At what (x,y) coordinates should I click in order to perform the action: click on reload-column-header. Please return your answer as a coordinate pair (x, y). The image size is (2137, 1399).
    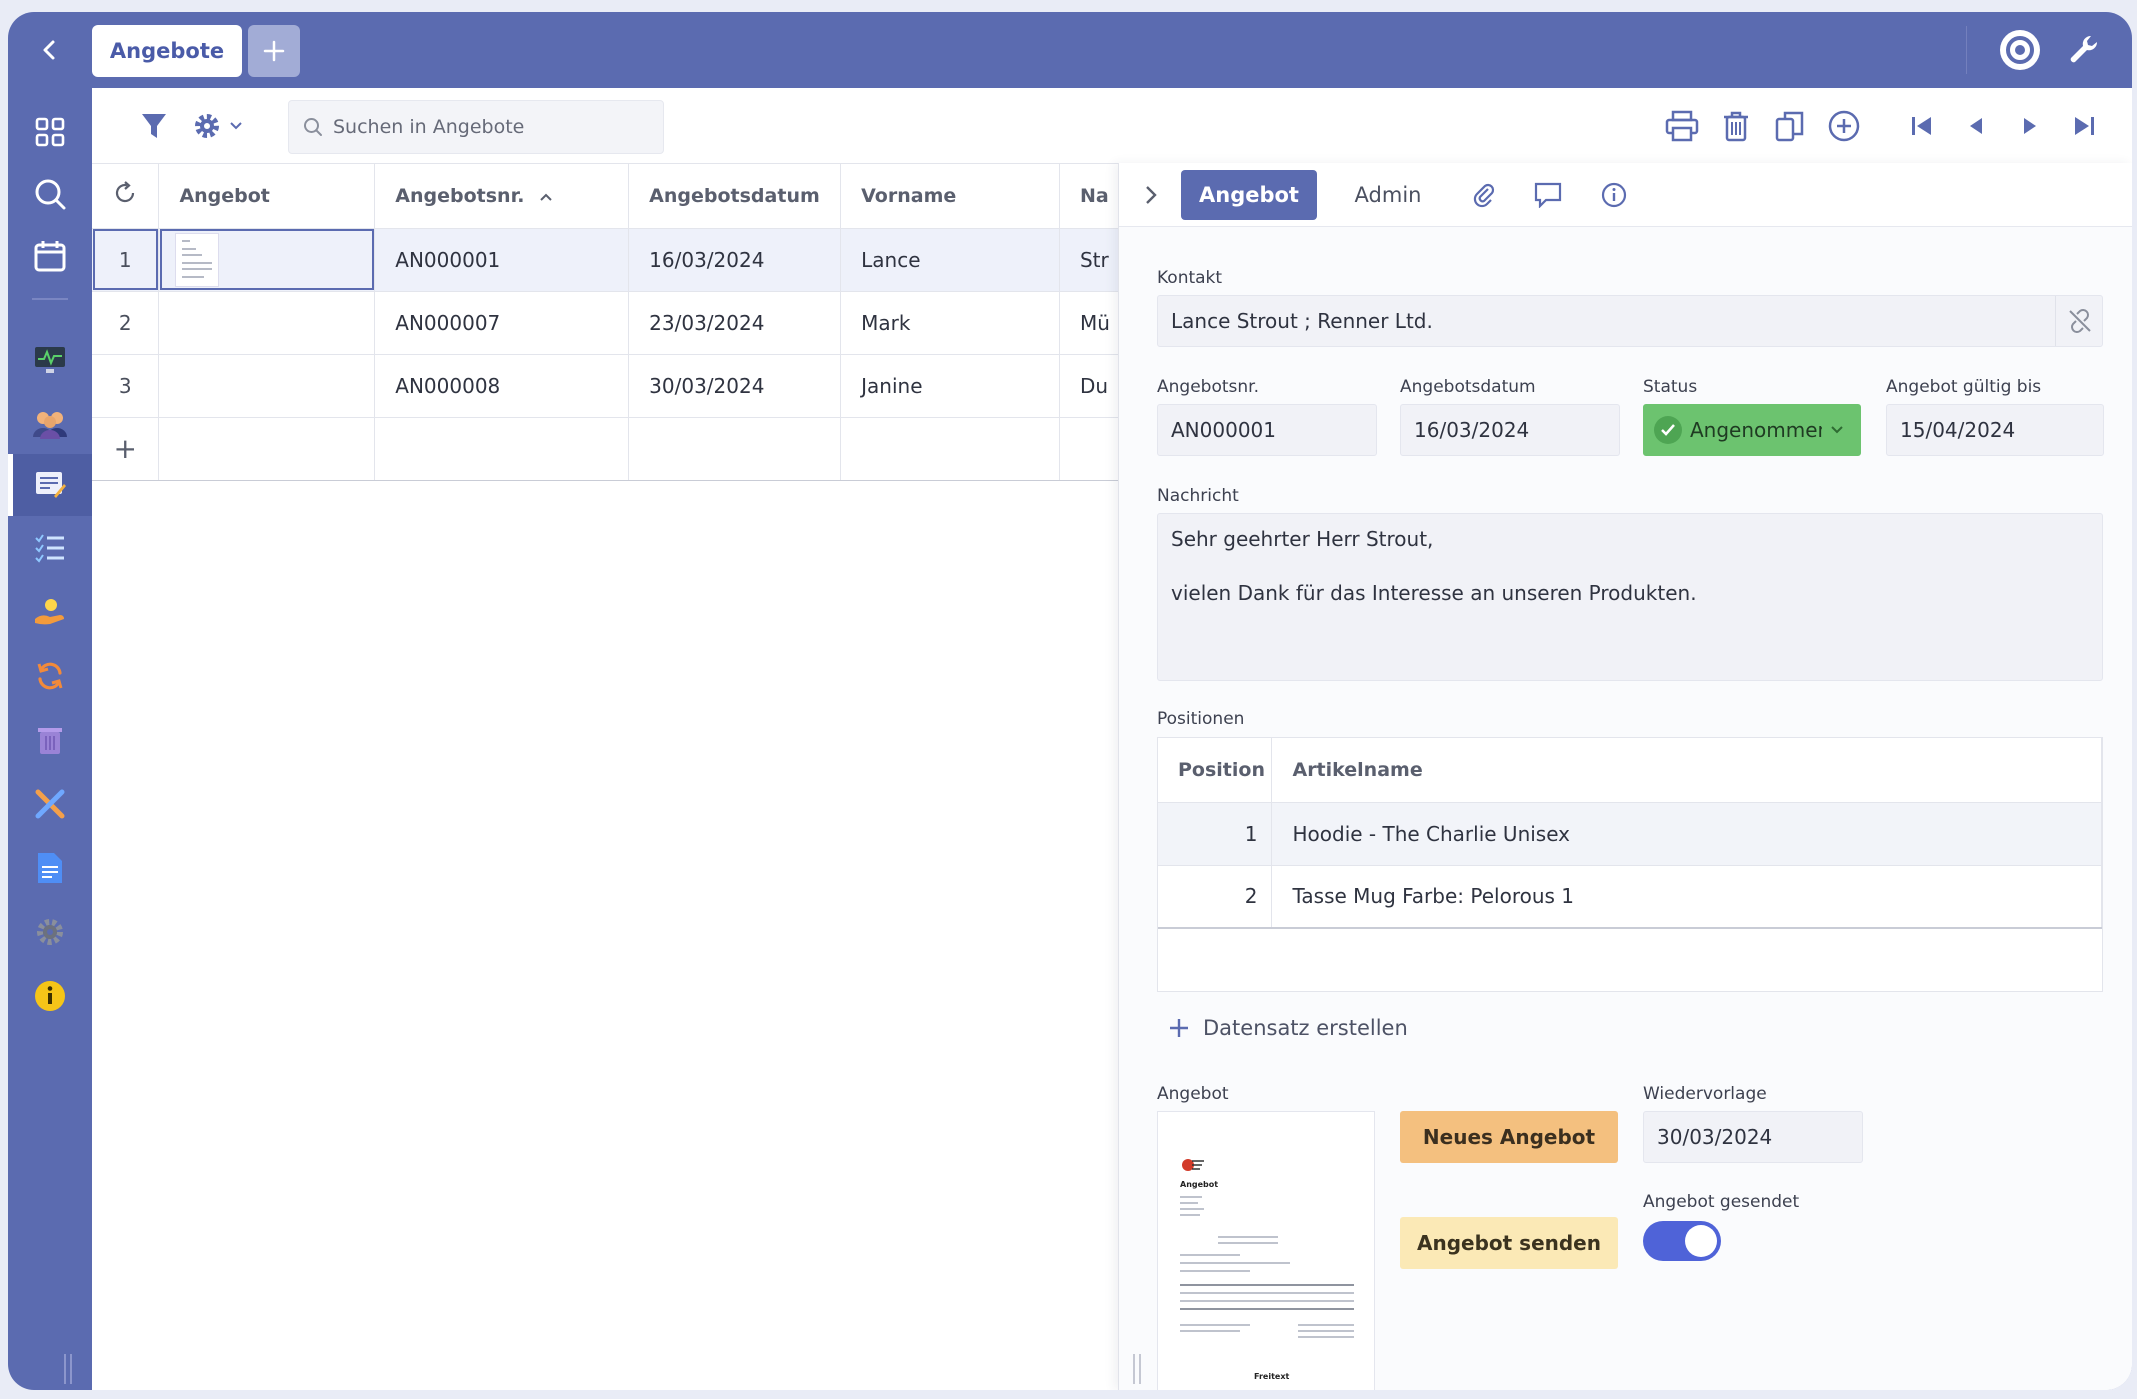
    Looking at the image, I should click on (126, 196).